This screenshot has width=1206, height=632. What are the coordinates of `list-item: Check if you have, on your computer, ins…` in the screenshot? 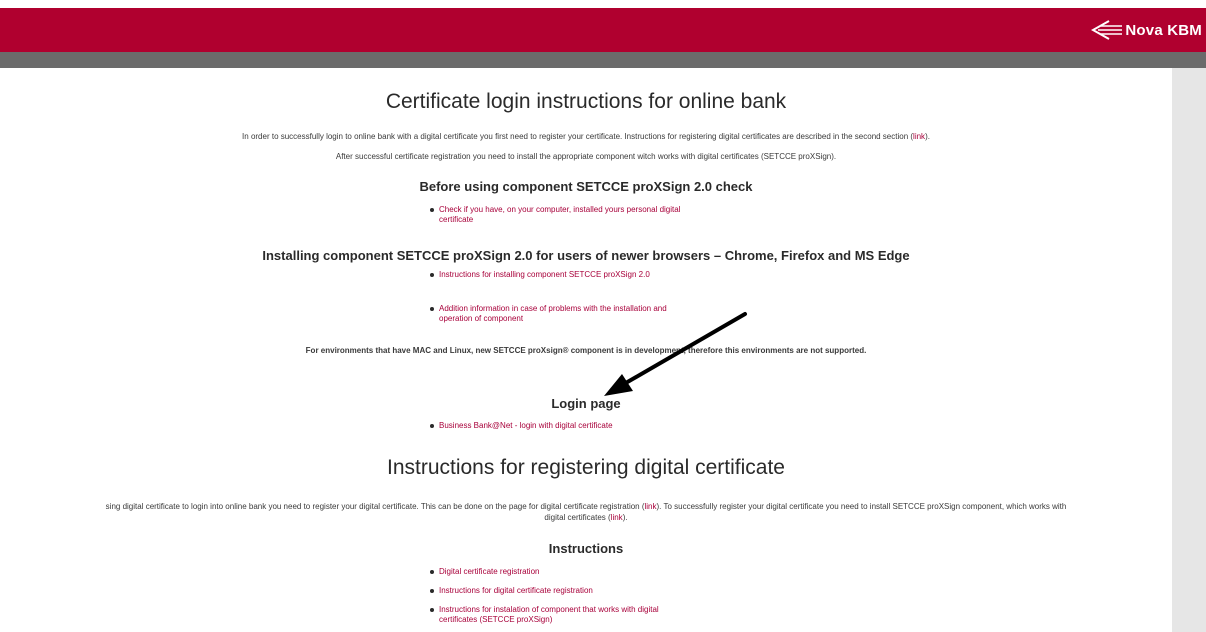 It's located at (559, 215).